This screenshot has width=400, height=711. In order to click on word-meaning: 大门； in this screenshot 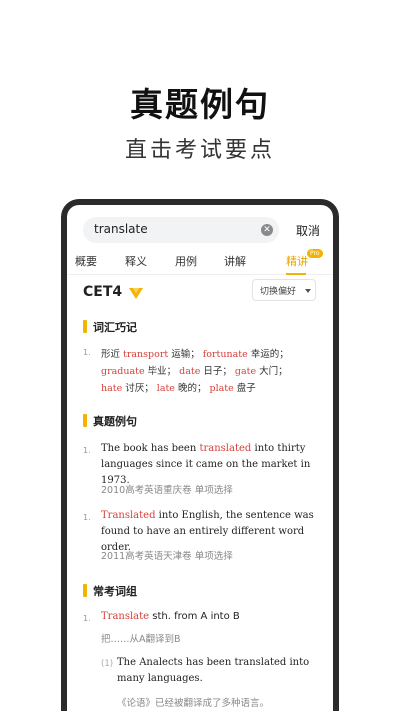, I will do `click(272, 371)`.